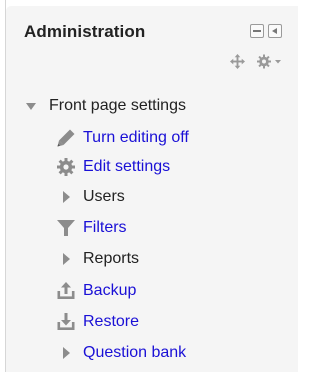  What do you see at coordinates (269, 61) in the screenshot?
I see `block-actions-gear-icon` at bounding box center [269, 61].